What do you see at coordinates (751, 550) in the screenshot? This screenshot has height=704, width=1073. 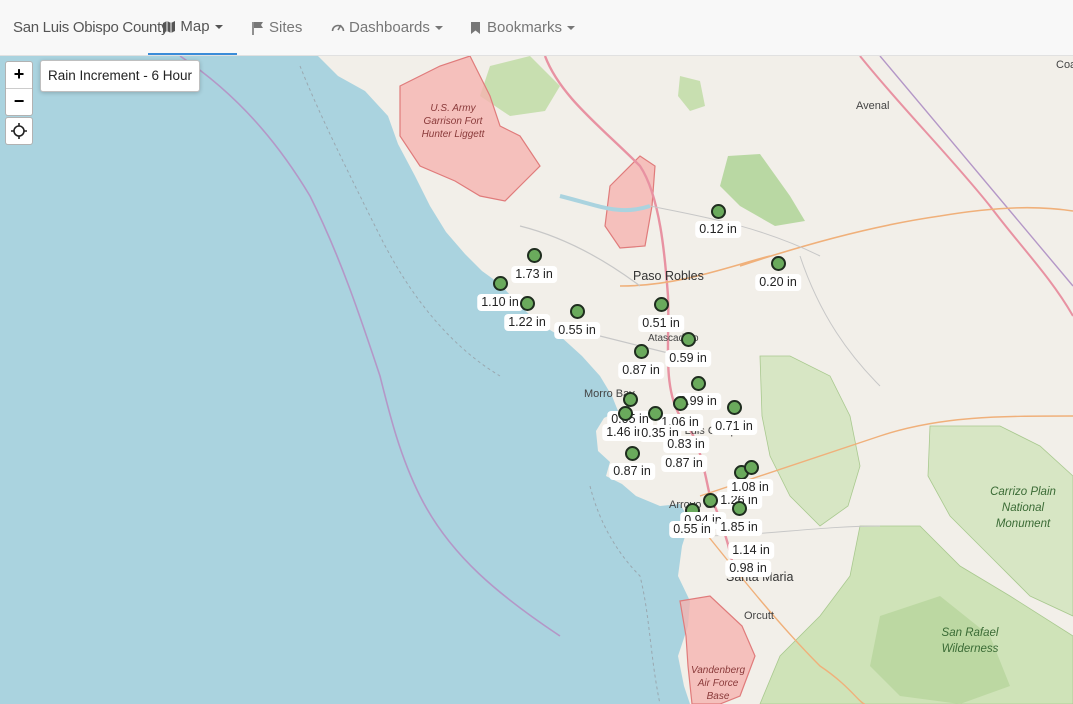 I see `rain-value-label: 1.14 in` at bounding box center [751, 550].